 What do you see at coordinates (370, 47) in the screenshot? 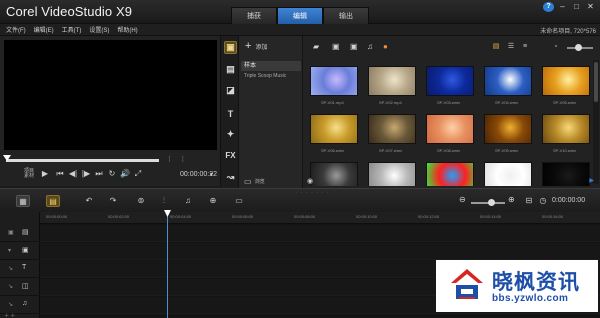
I see `show-audio-icon: ♫` at bounding box center [370, 47].